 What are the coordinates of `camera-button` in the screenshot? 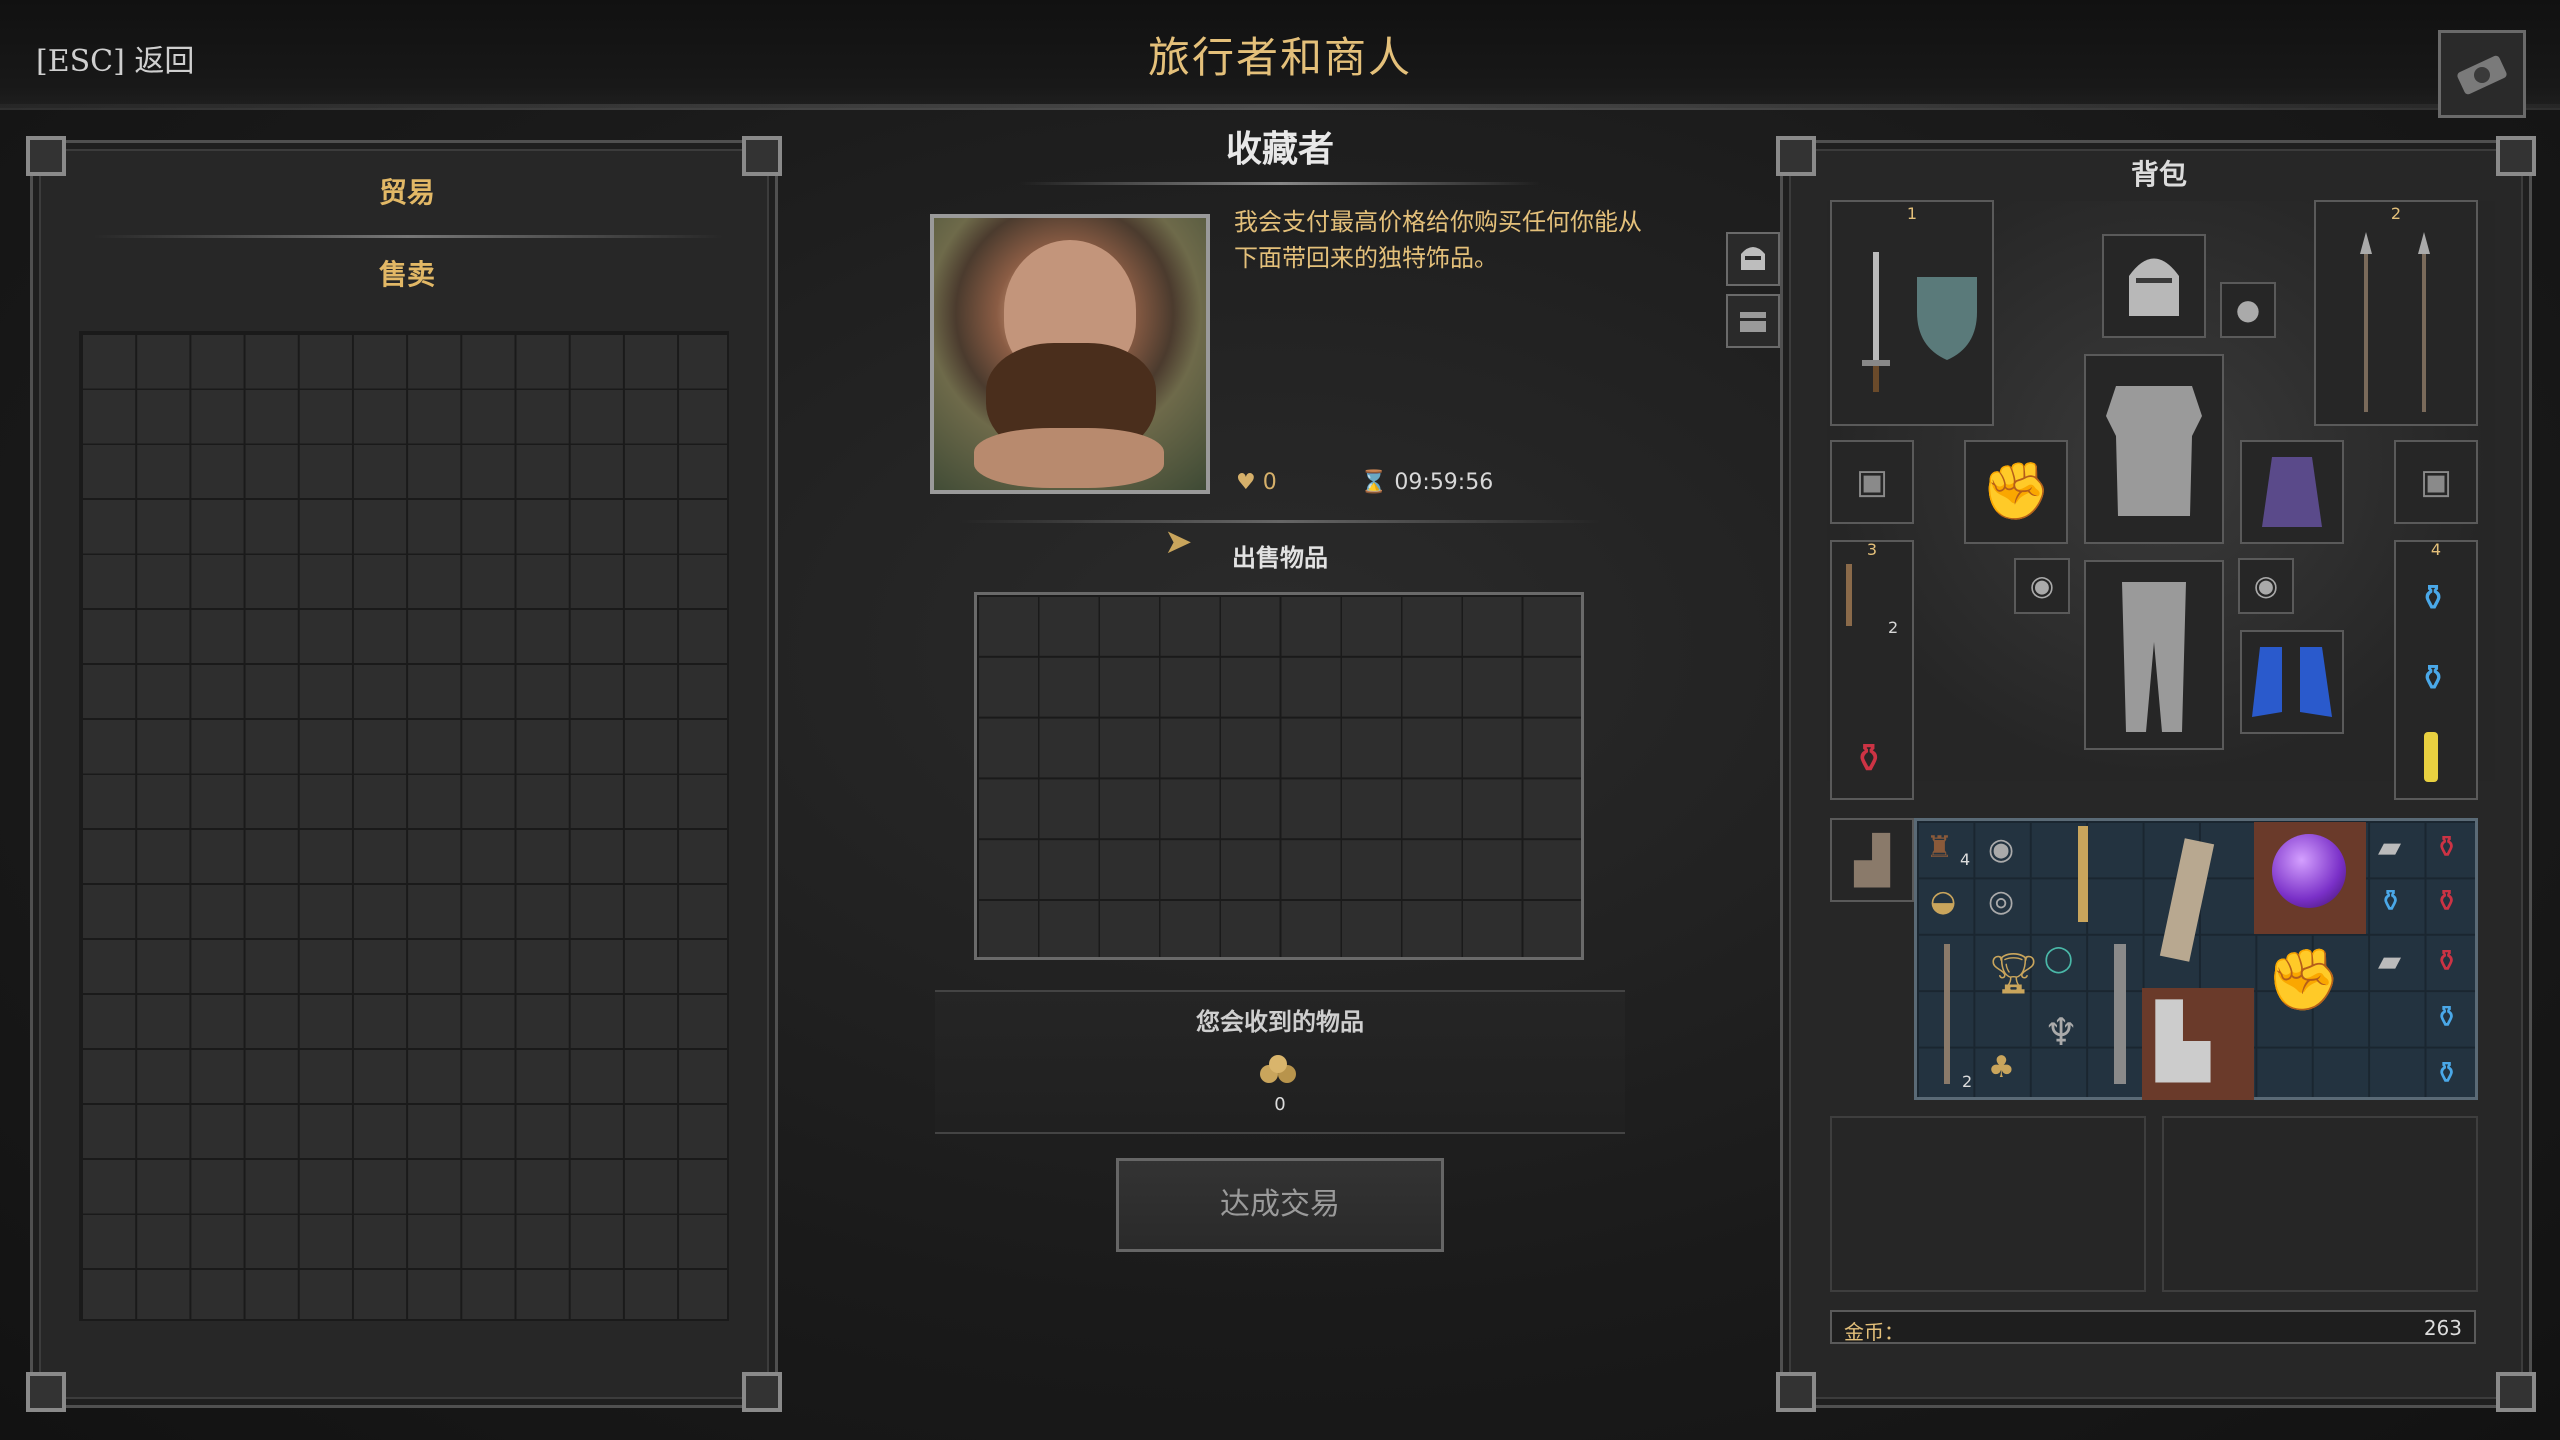 It's located at (2482, 74).